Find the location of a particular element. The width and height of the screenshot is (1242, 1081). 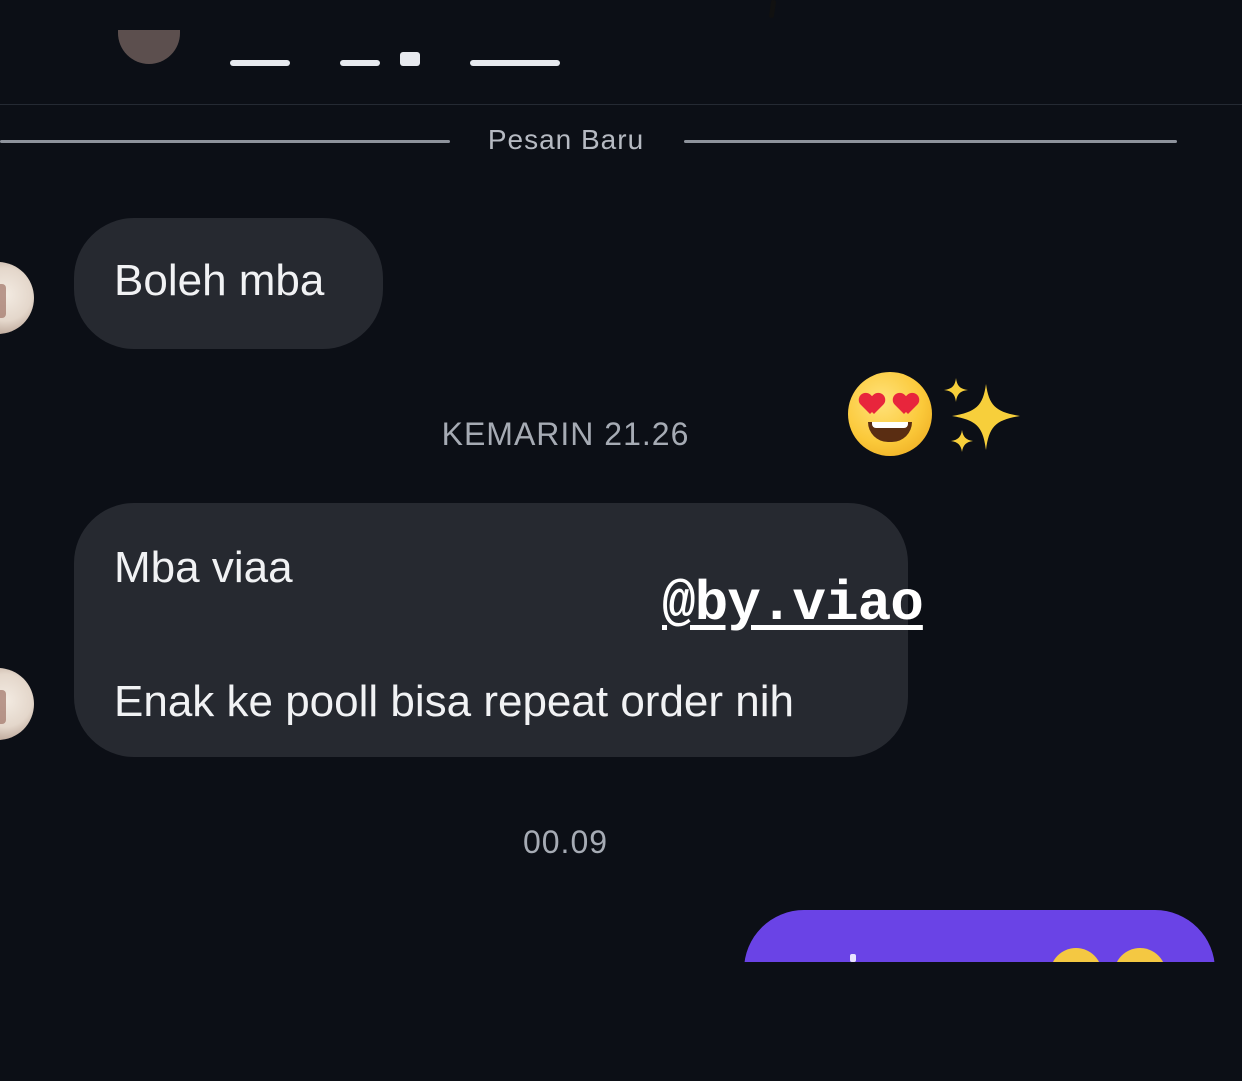

drawing-stroke is located at coordinates (772, 9).